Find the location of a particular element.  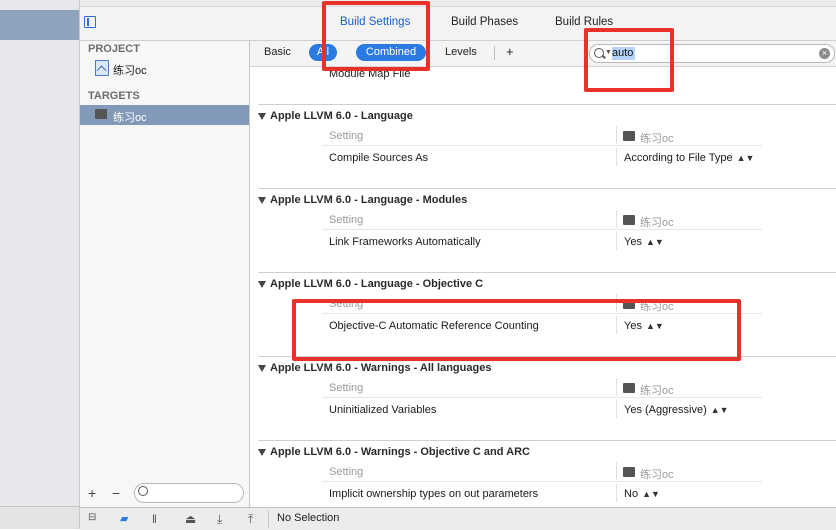

sidebar-filter-field is located at coordinates (189, 493).